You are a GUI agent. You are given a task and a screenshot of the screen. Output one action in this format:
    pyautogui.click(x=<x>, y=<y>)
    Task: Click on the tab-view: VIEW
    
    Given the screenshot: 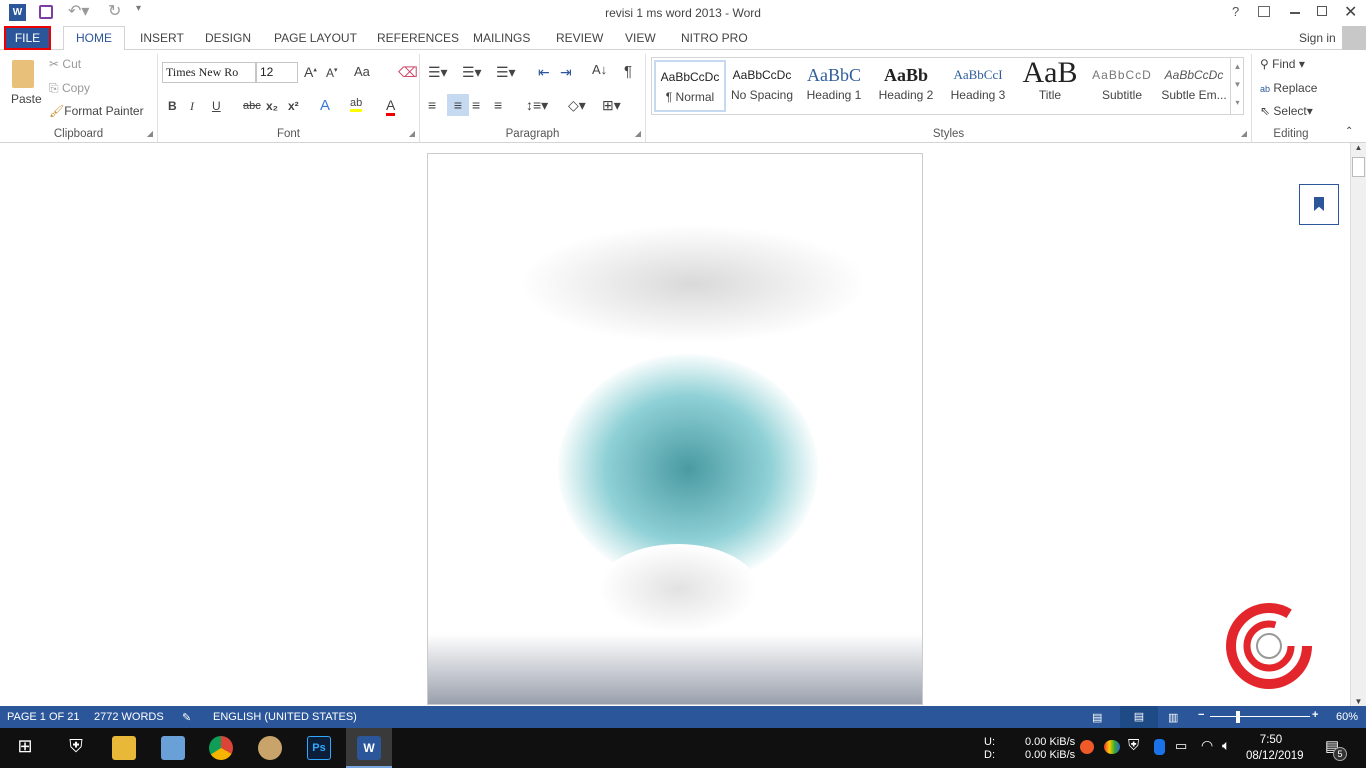 What is the action you would take?
    pyautogui.click(x=640, y=38)
    